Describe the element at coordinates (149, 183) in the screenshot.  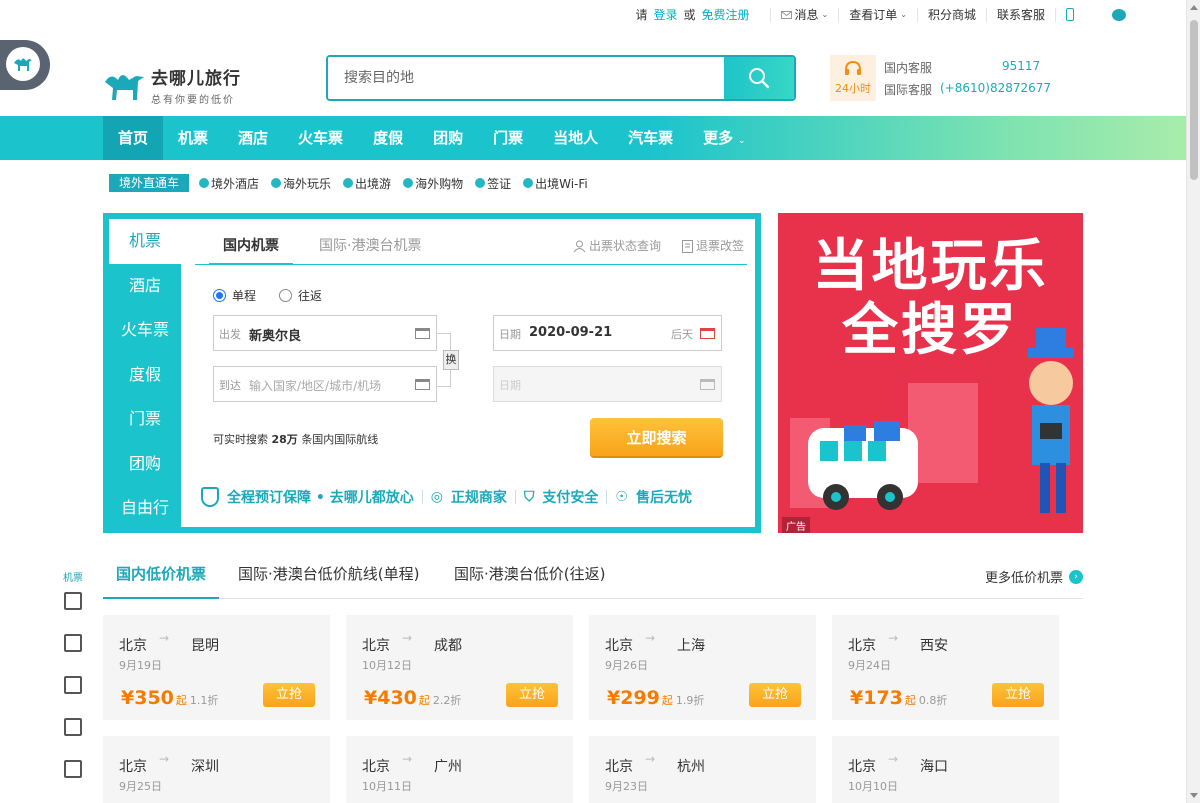
I see `overseas-tag: 境外直通车` at that location.